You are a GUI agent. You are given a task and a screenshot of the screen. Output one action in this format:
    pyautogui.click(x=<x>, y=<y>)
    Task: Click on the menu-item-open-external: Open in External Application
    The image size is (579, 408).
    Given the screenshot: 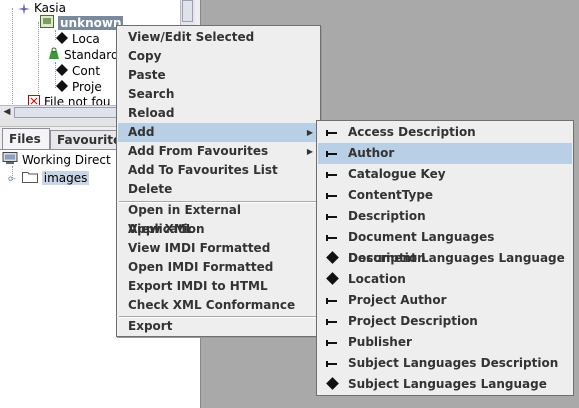 What is the action you would take?
    pyautogui.click(x=218, y=218)
    